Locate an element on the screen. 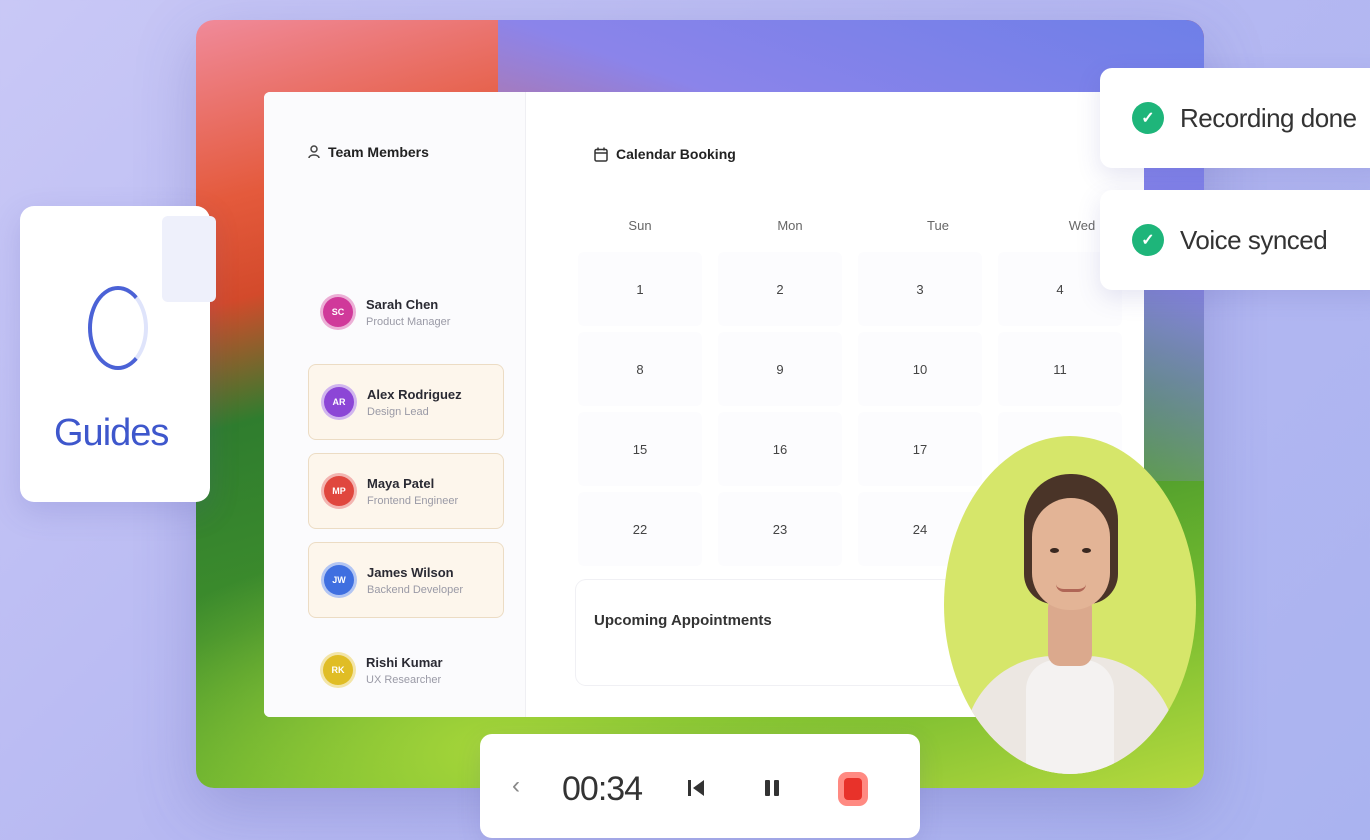 This screenshot has width=1370, height=840. calendar-day: 11 is located at coordinates (1060, 369).